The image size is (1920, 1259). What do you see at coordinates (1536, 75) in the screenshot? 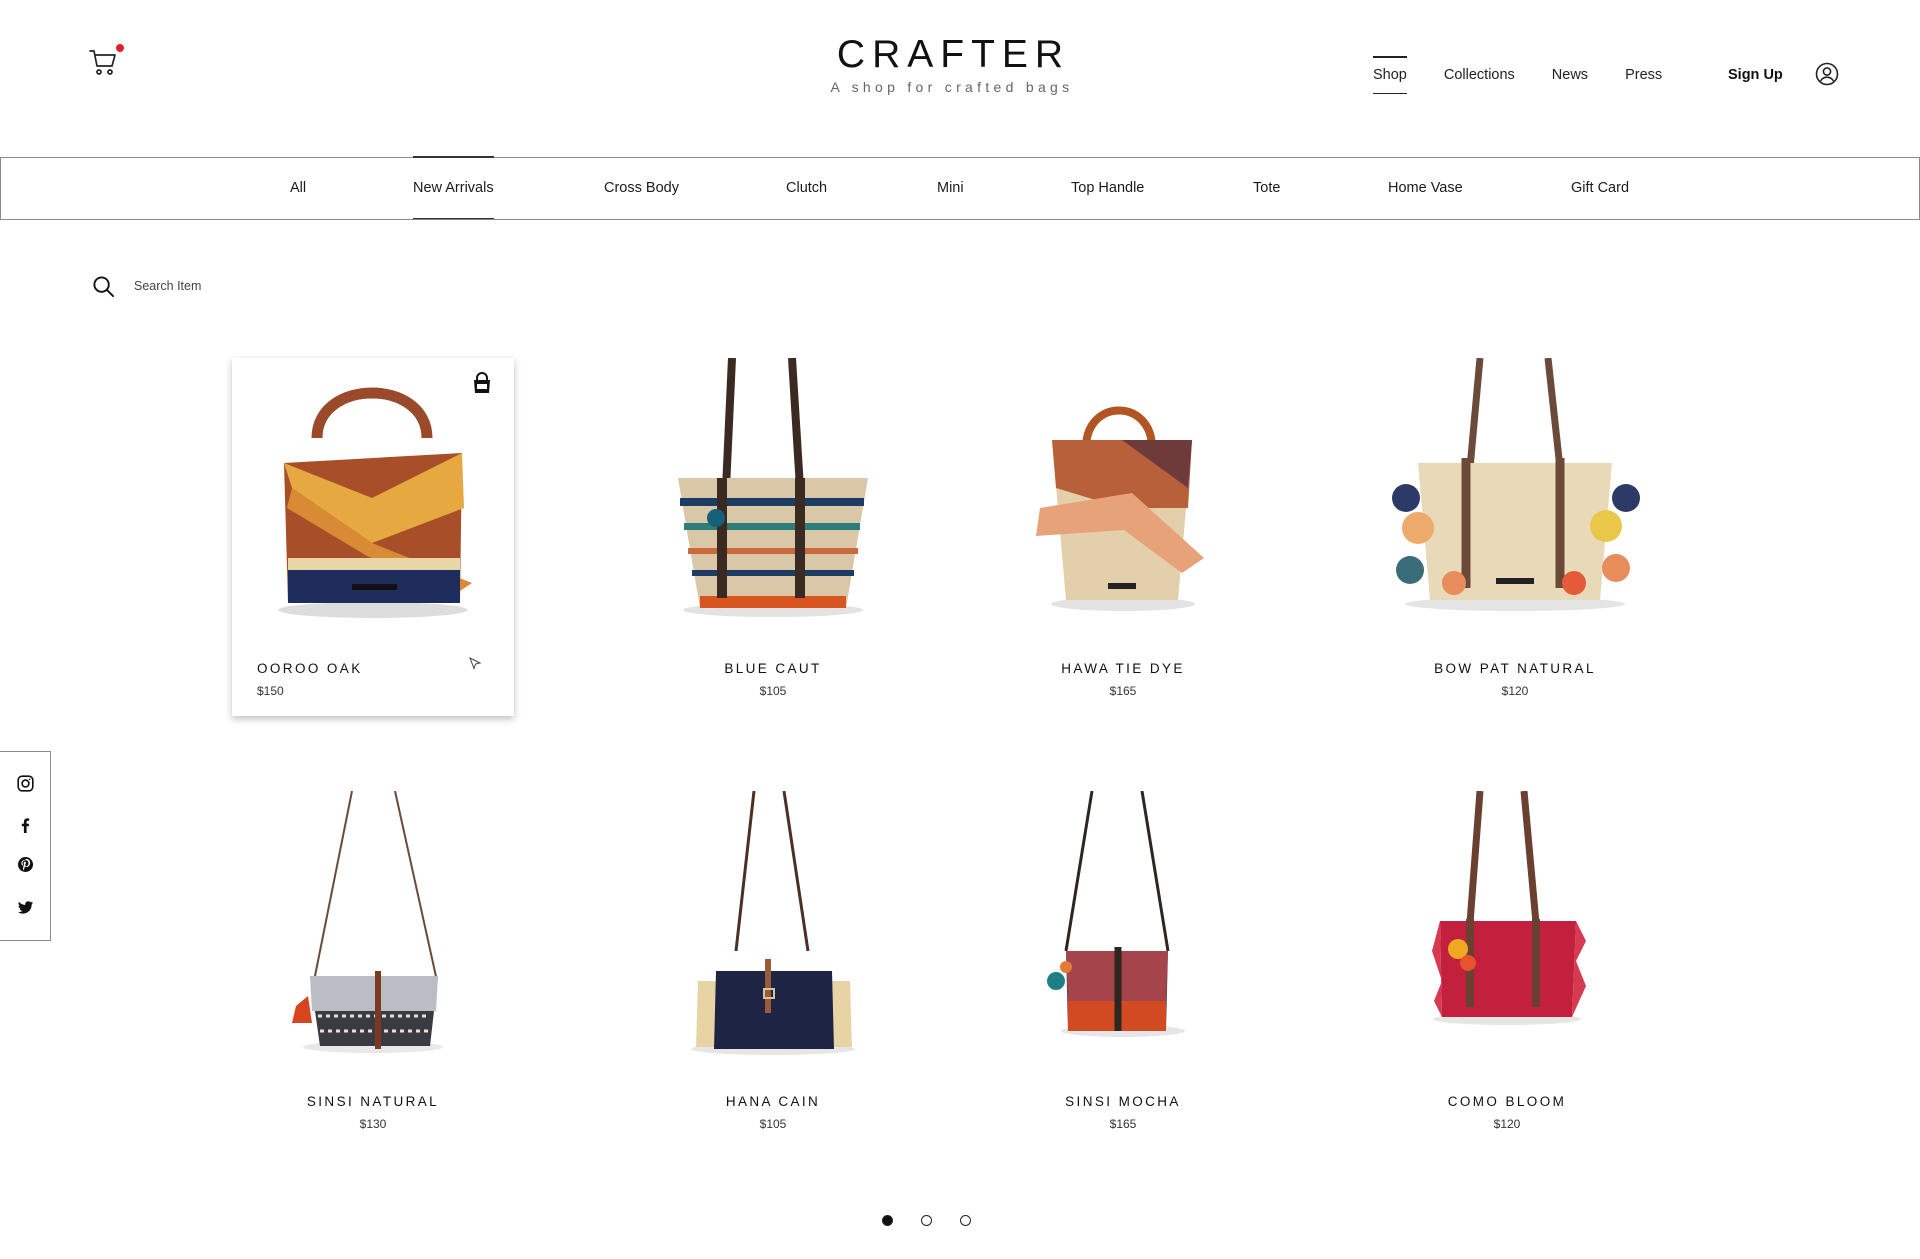
I see `main-nav: Shop Collections News Press` at bounding box center [1536, 75].